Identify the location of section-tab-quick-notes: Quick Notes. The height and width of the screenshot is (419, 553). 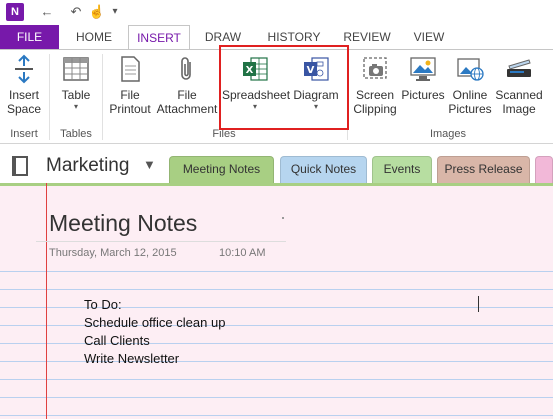
(323, 169).